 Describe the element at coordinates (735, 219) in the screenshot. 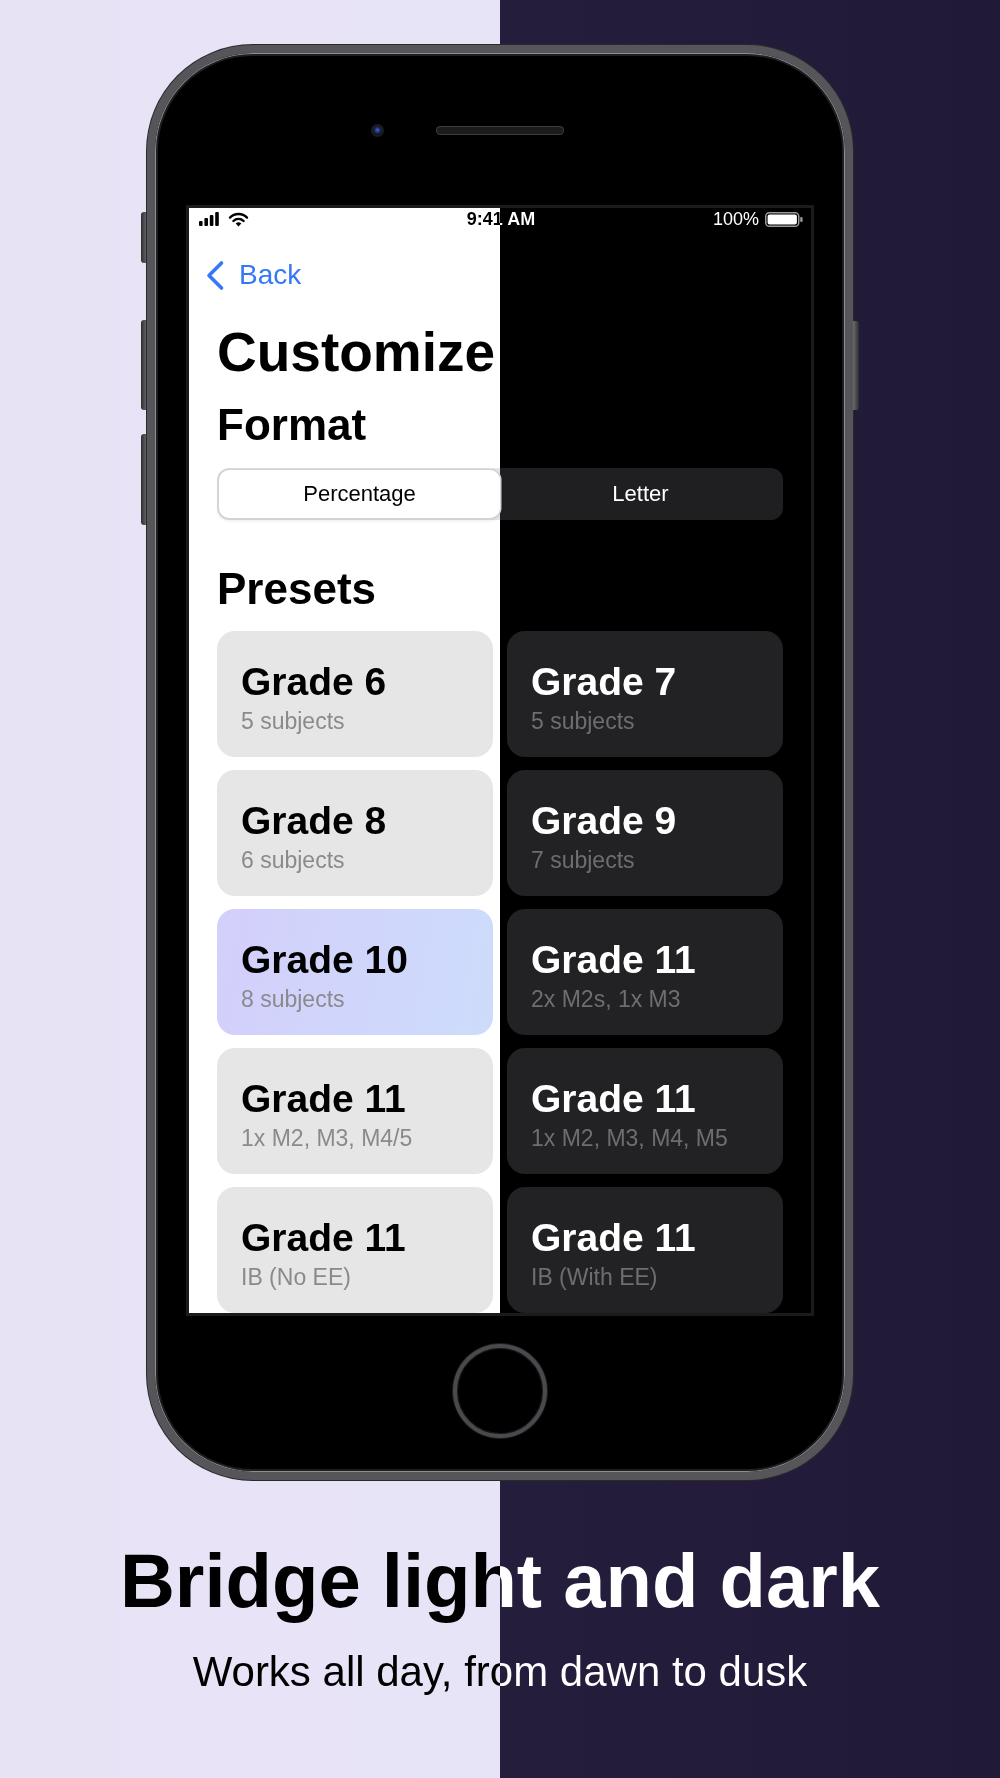

I see `battery-percentage: 100%` at that location.